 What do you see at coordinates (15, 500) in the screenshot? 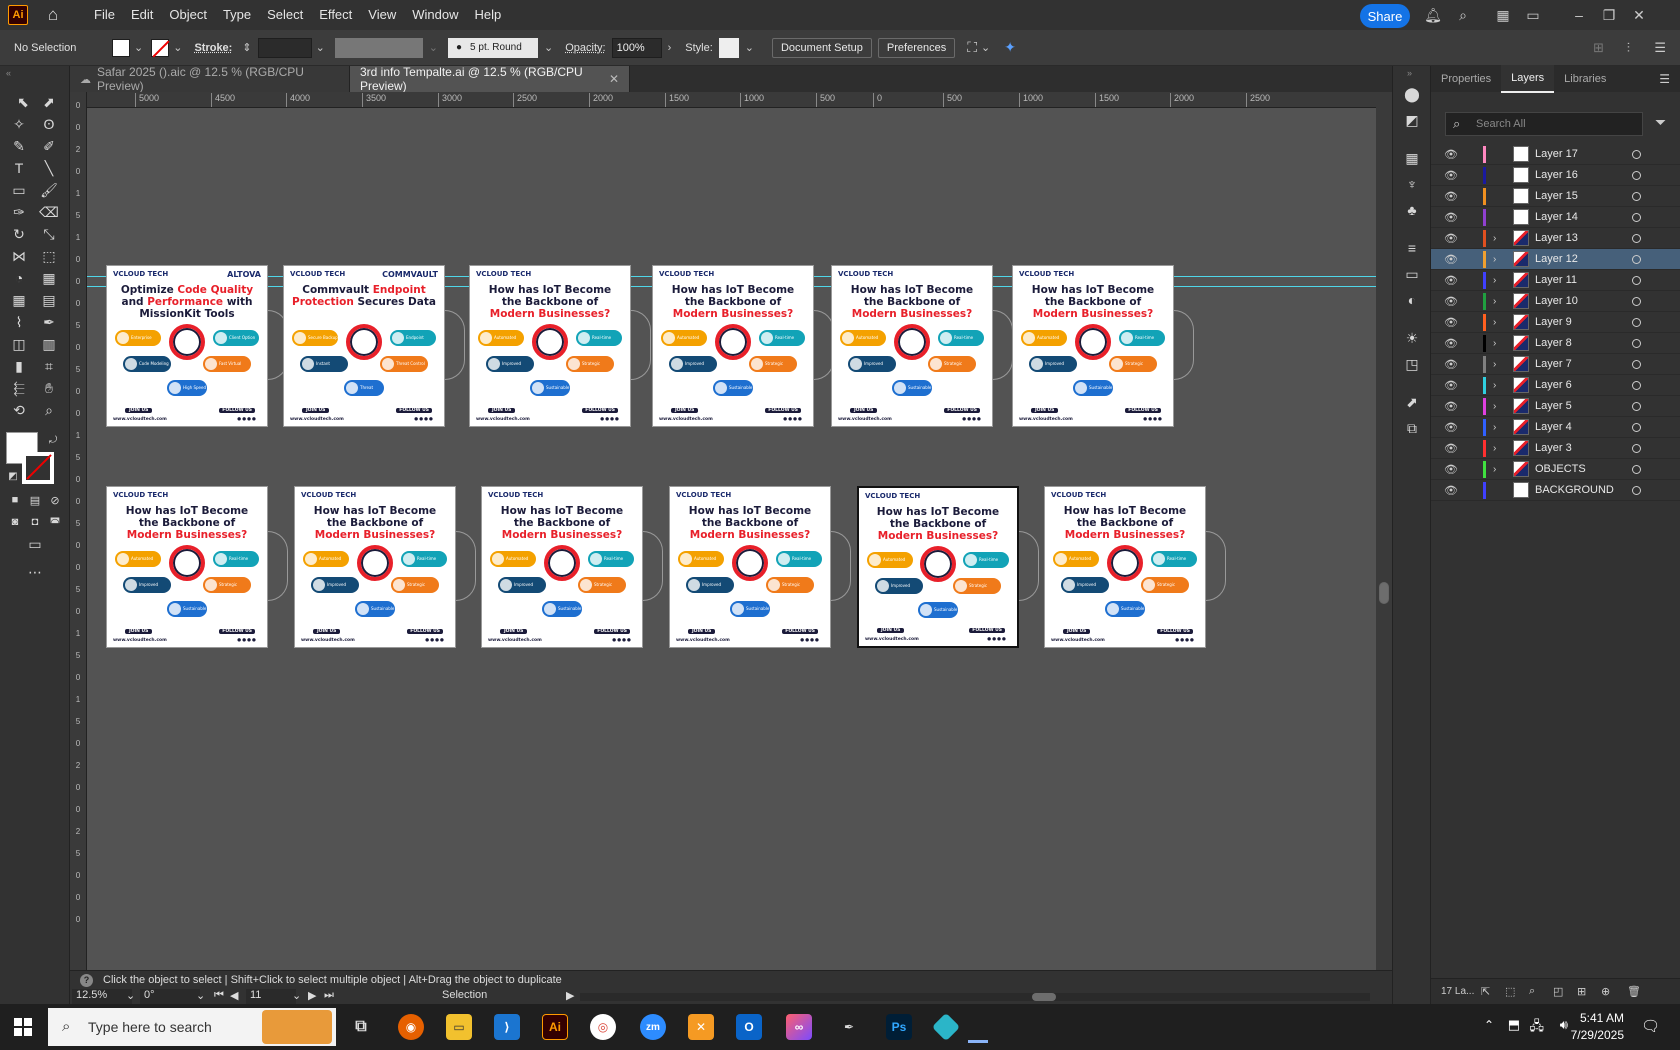
I see `color-mode-icon: ■` at bounding box center [15, 500].